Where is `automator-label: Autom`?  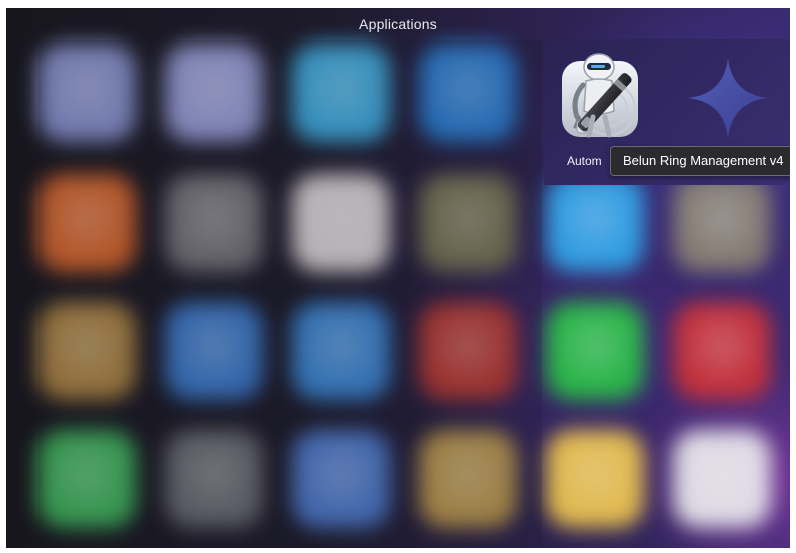
automator-label: Autom is located at coordinates (584, 161).